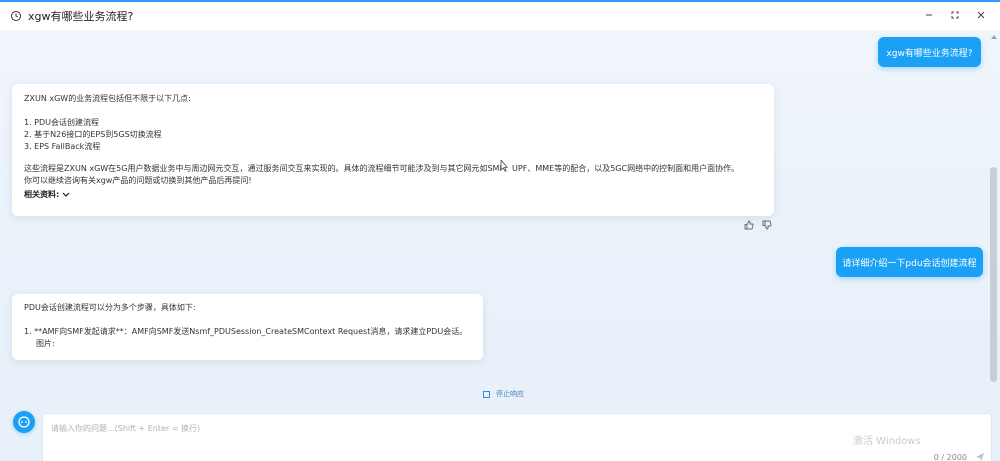 Image resolution: width=1000 pixels, height=461 pixels. I want to click on related-docs-label: 相关资料:, so click(42, 194).